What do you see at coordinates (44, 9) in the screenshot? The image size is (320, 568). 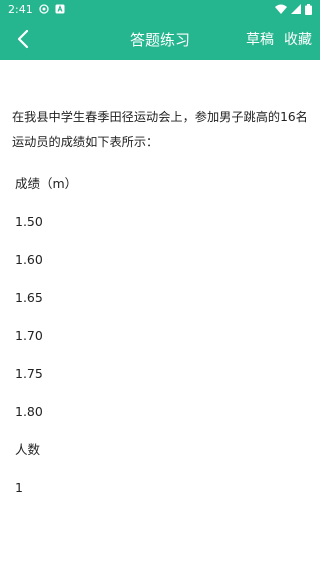 I see `app-notification-icon` at bounding box center [44, 9].